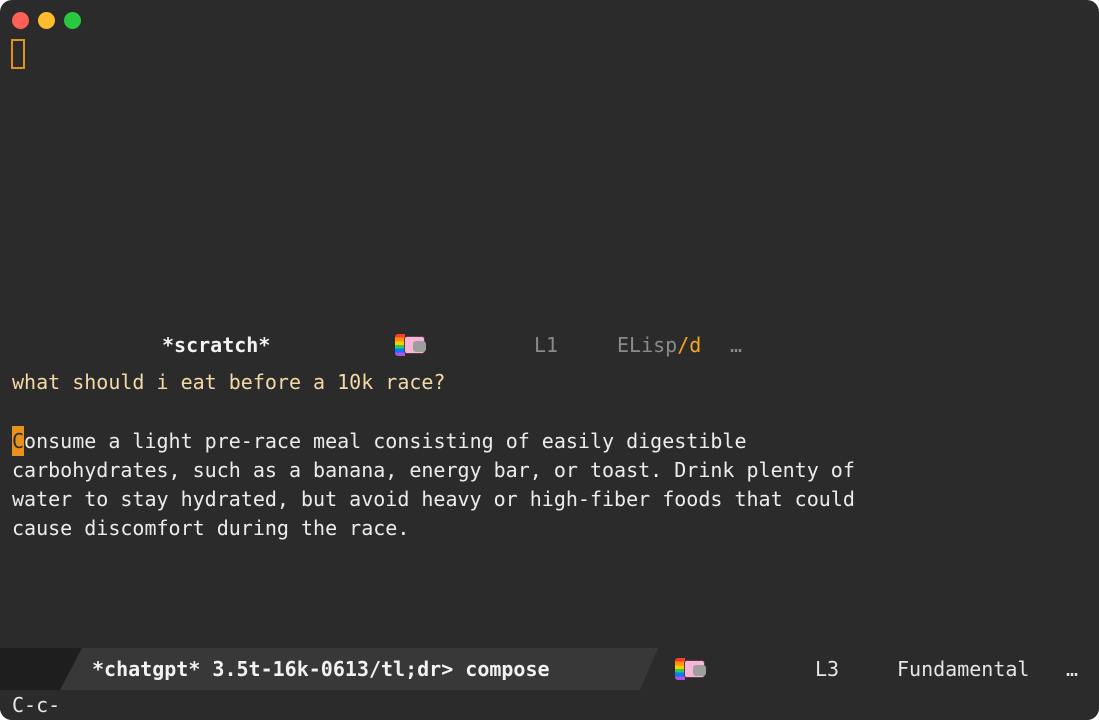 This screenshot has width=1099, height=720. Describe the element at coordinates (546, 345) in the screenshot. I see `line-number: L1` at that location.